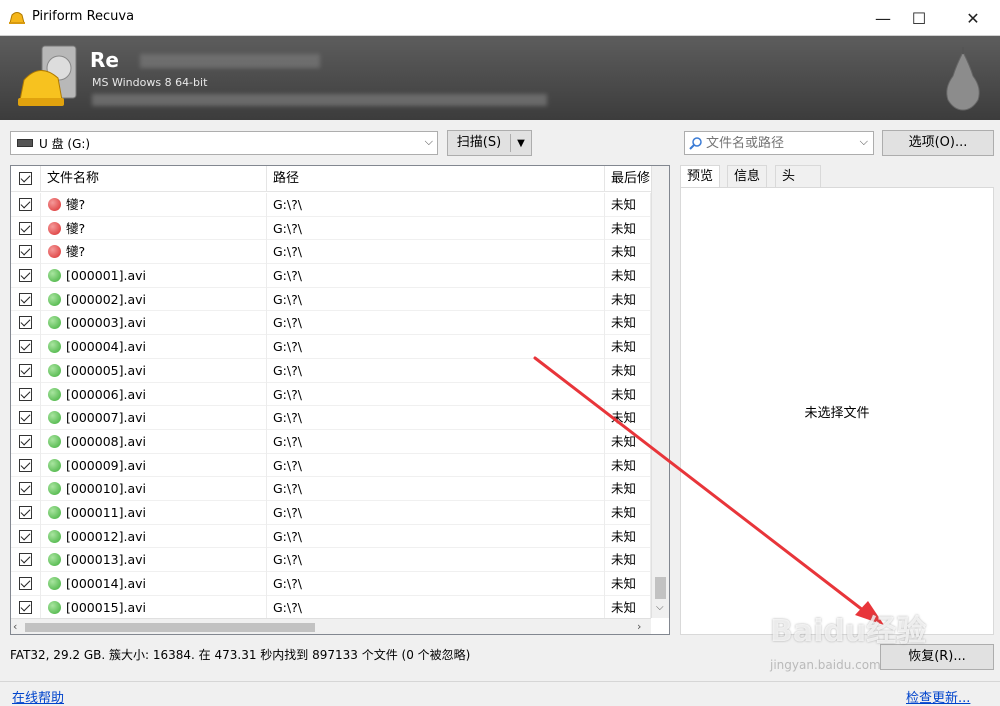 The height and width of the screenshot is (706, 1000). I want to click on file-name: [000005].avi, so click(106, 370).